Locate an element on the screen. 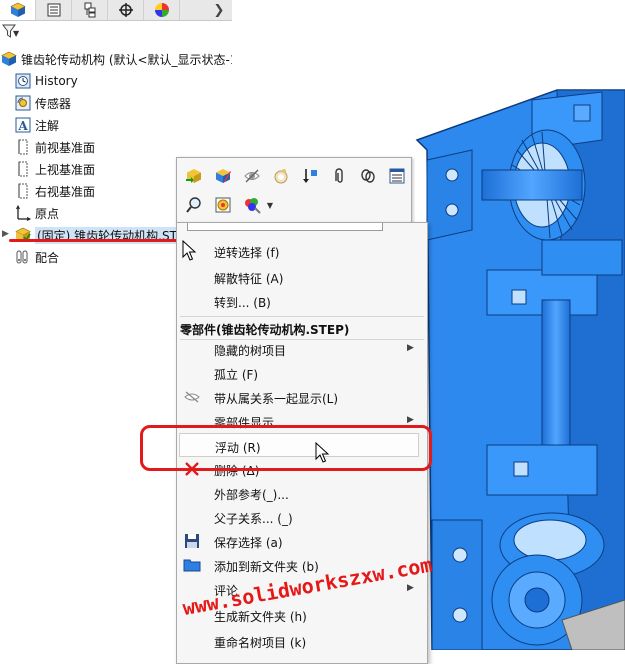 The image size is (625, 664). sensor-icon is located at coordinates (23, 103).